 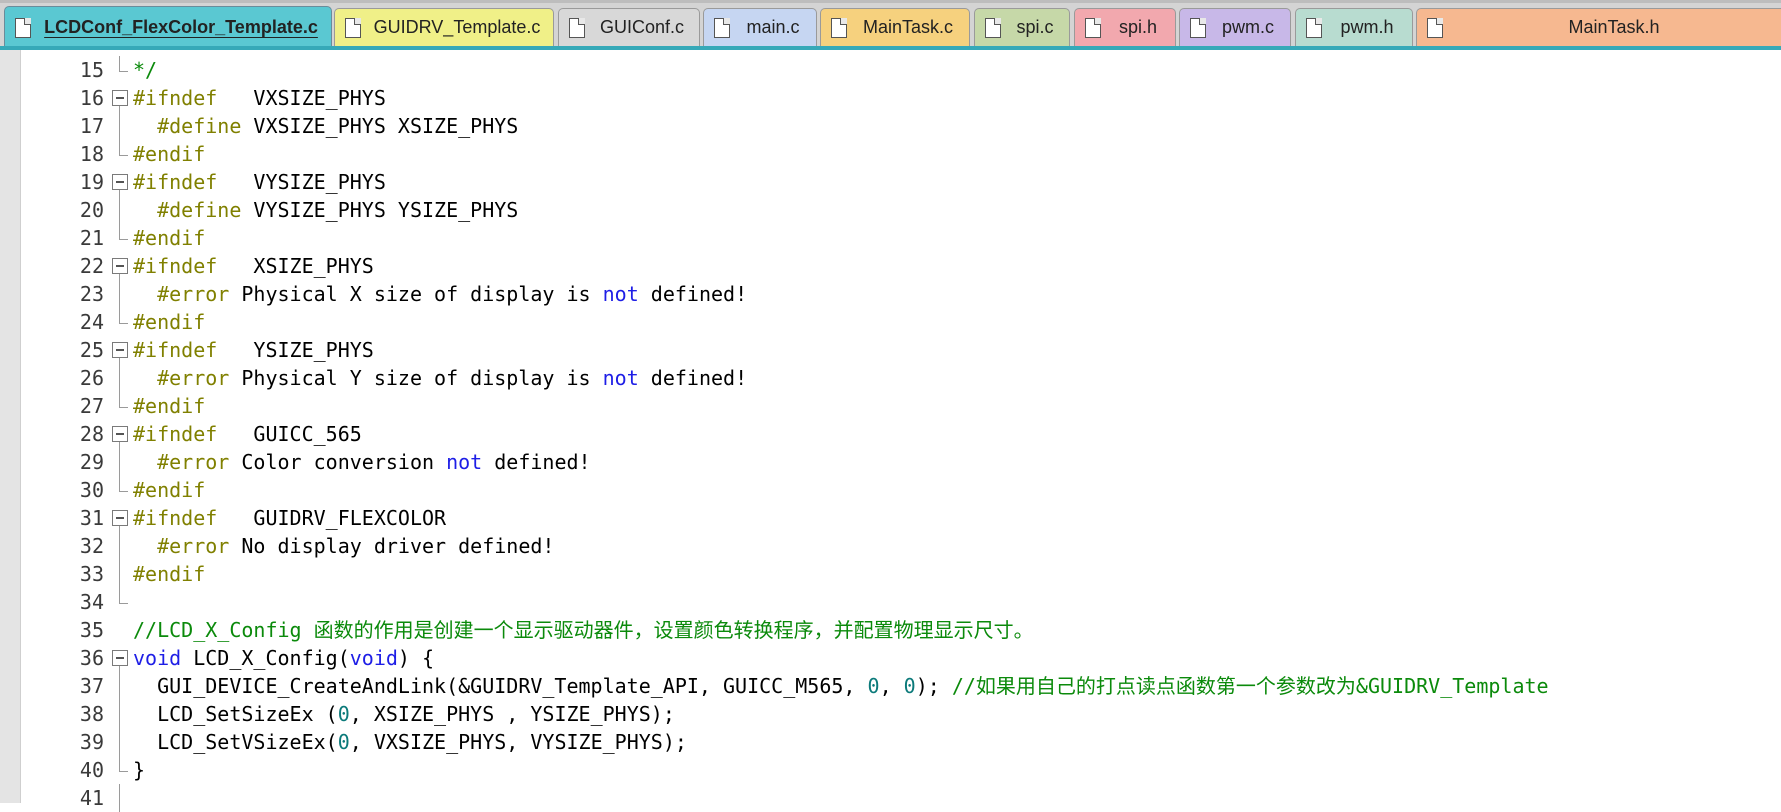 I want to click on code-text: #ifndef GUIDRV_FLEXCOLOR, so click(x=289, y=518).